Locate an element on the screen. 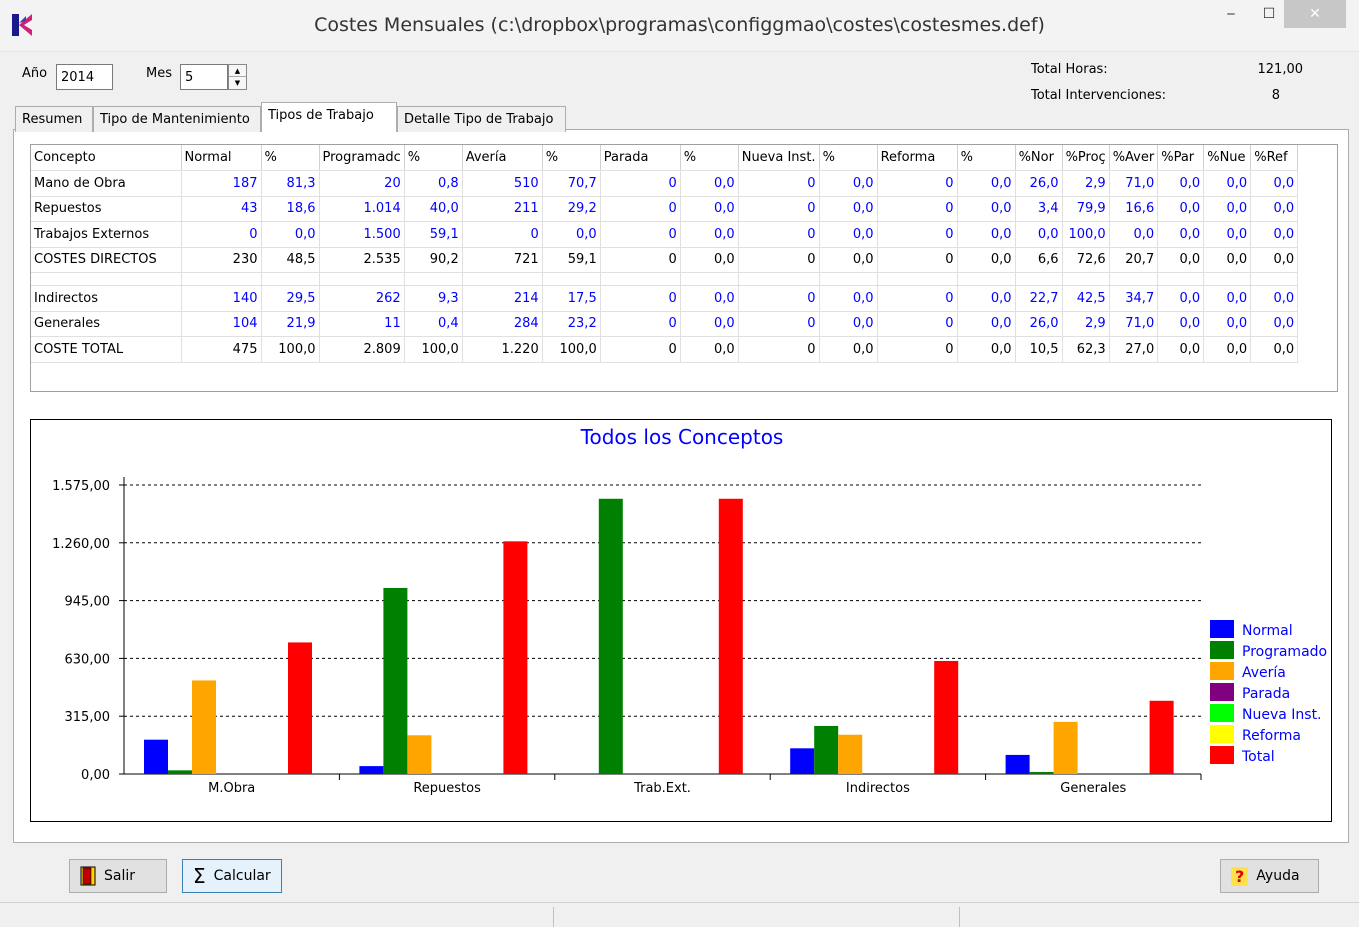  chart-title: Todos los Conceptos is located at coordinates (682, 437).